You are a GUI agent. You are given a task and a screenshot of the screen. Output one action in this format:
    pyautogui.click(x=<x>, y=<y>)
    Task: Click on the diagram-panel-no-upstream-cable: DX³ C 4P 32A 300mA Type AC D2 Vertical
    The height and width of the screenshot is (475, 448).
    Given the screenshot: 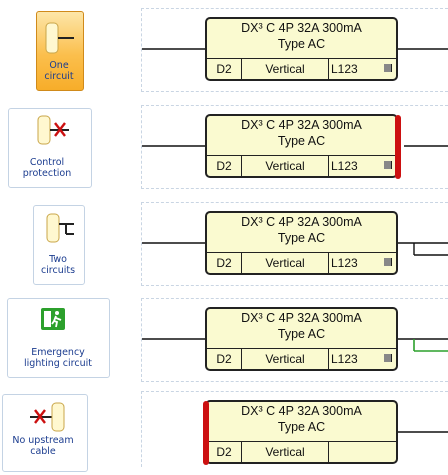 What is the action you would take?
    pyautogui.click(x=294, y=429)
    